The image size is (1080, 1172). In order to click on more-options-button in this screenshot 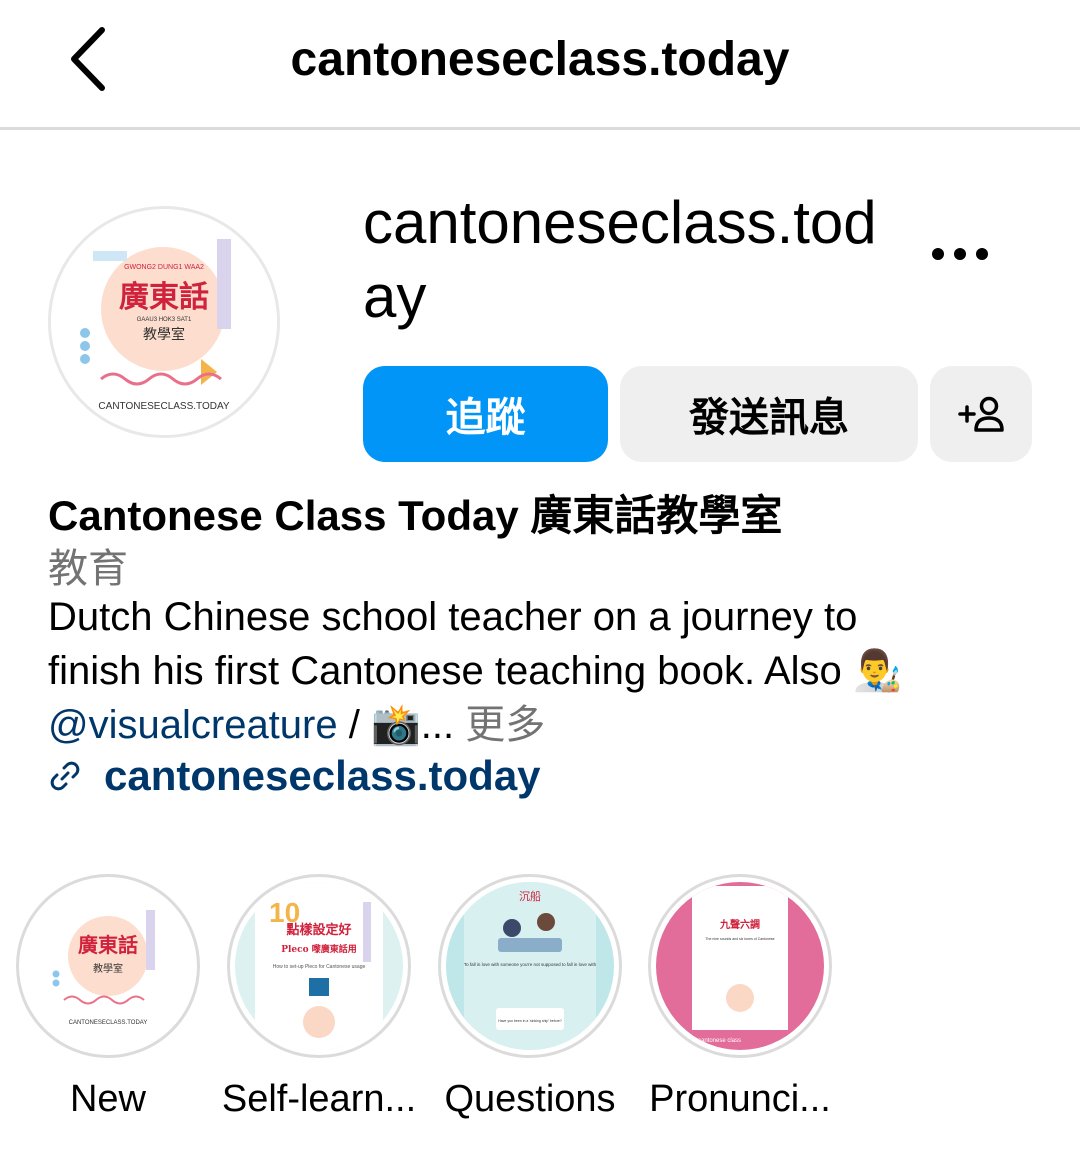, I will do `click(960, 254)`.